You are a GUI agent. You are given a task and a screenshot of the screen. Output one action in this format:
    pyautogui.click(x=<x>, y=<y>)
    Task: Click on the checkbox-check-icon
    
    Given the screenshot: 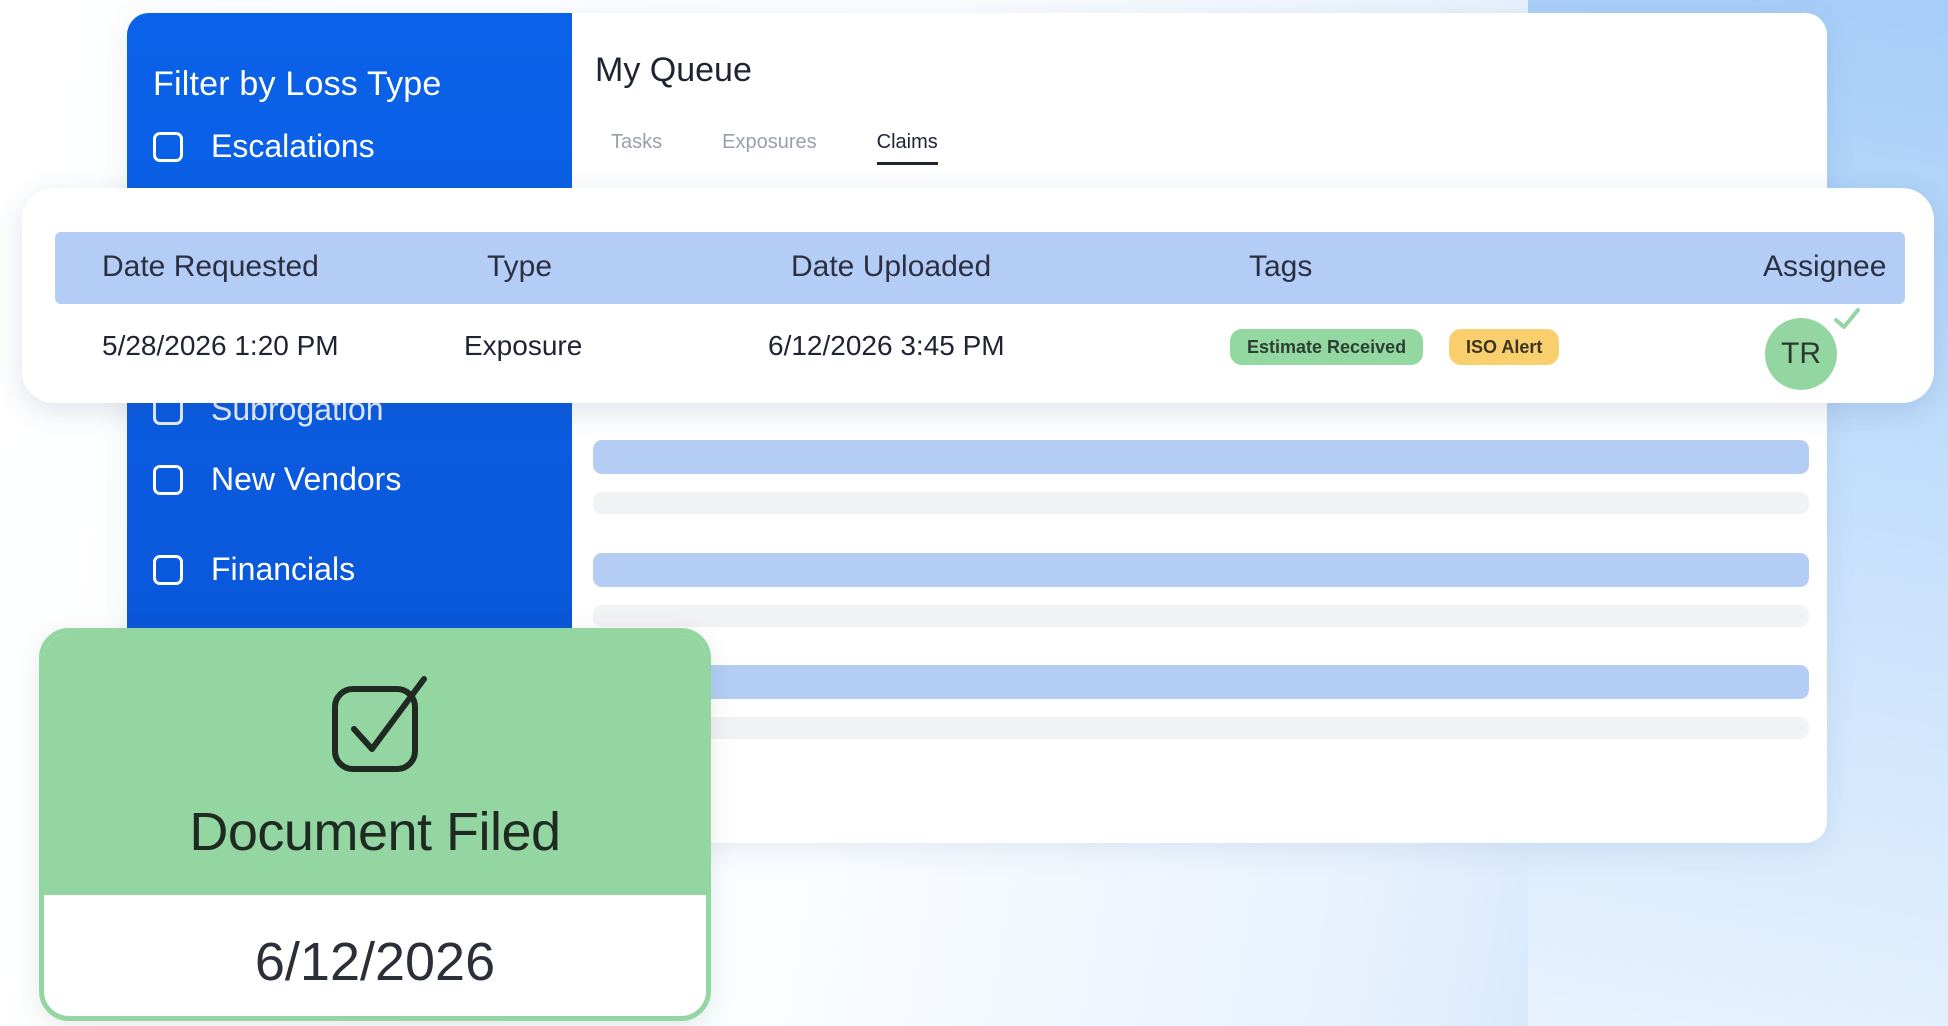 What is the action you would take?
    pyautogui.click(x=379, y=724)
    